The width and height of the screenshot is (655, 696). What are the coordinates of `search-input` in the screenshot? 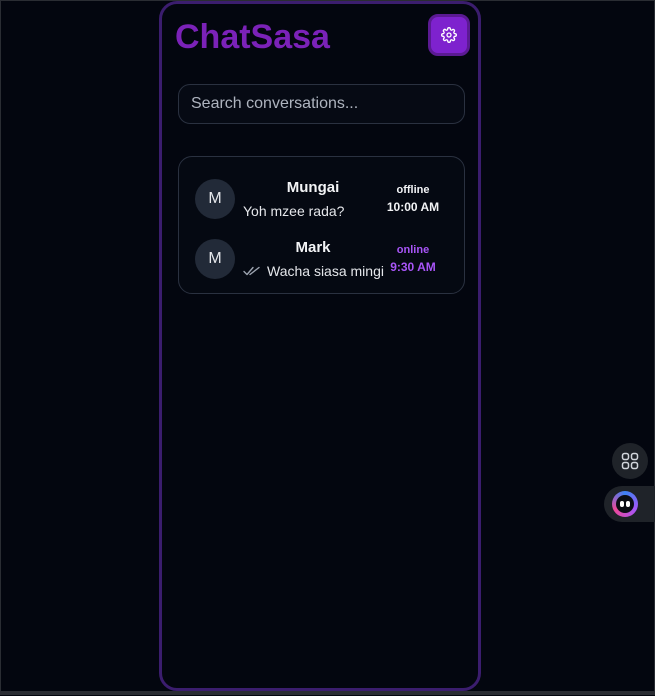 It's located at (321, 104).